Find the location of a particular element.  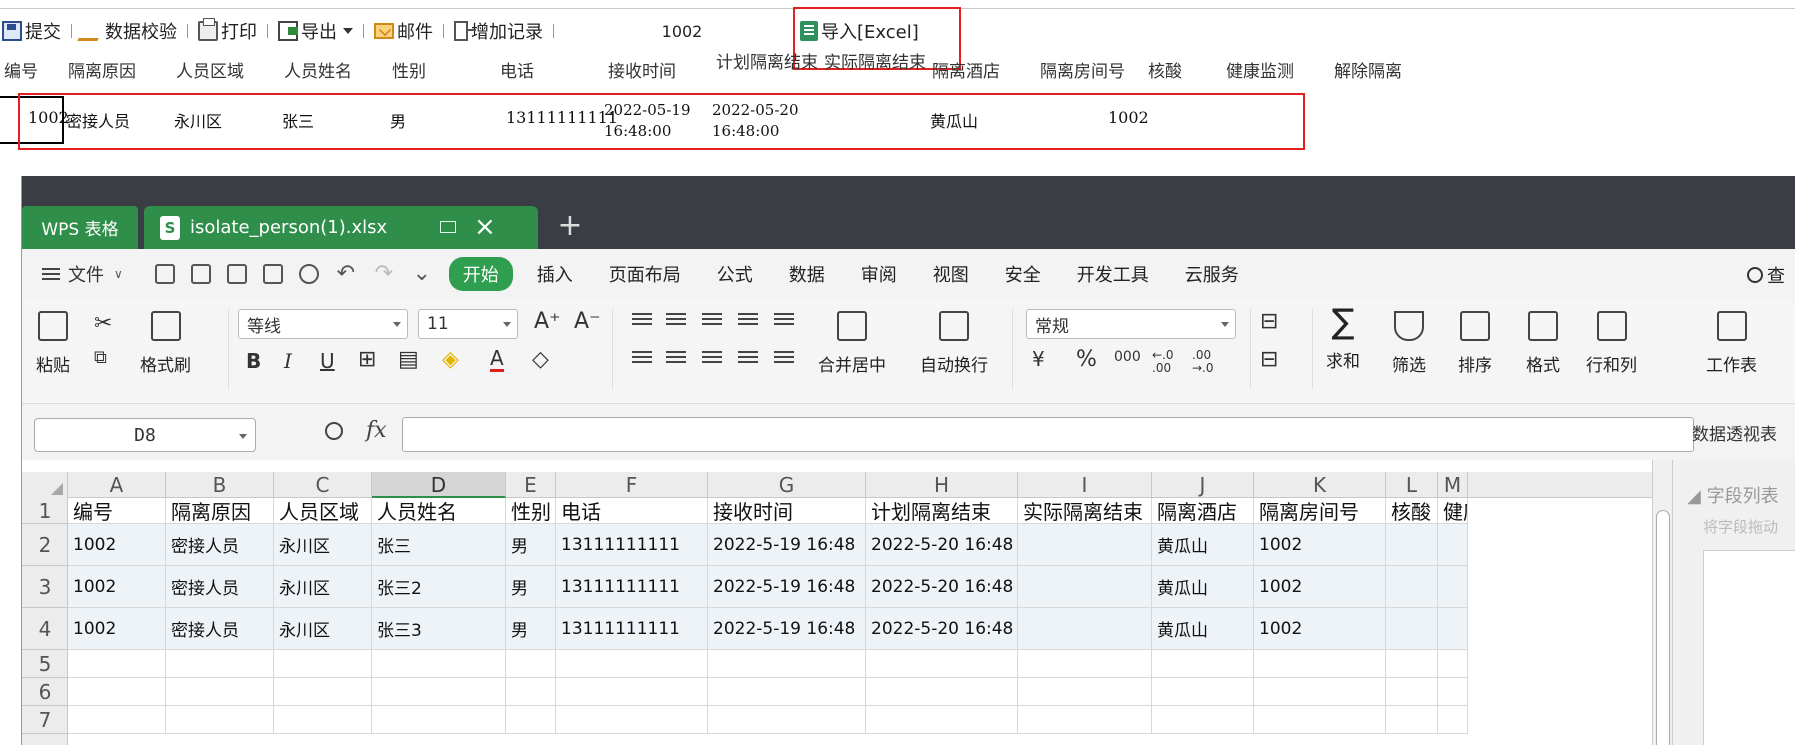

copy-icon: ⧉ is located at coordinates (100, 357).